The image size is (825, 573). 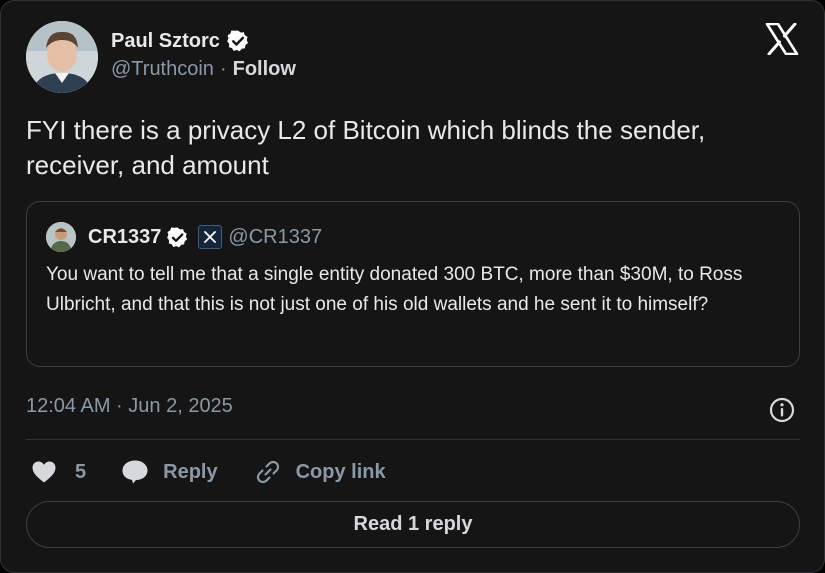 What do you see at coordinates (267, 472) in the screenshot?
I see `link-icon` at bounding box center [267, 472].